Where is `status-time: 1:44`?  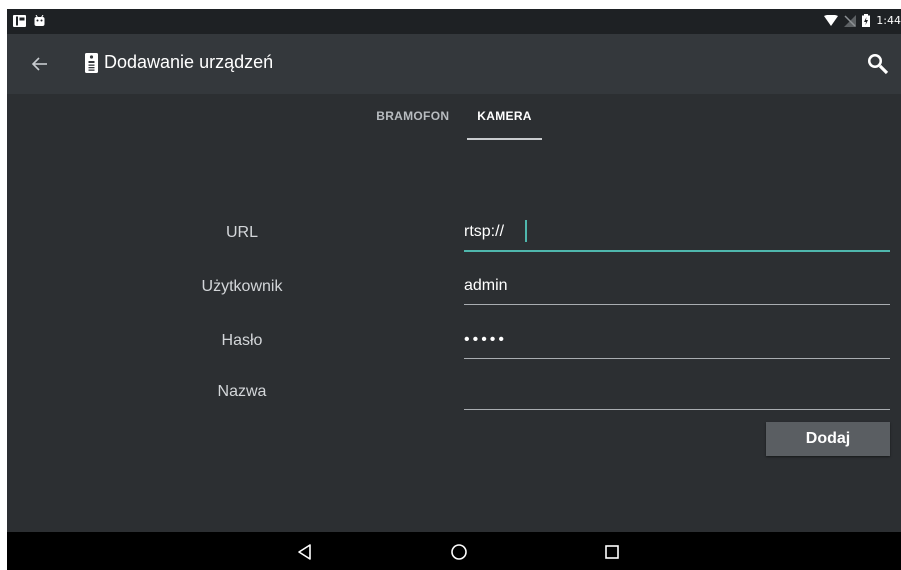
status-time: 1:44 is located at coordinates (888, 20).